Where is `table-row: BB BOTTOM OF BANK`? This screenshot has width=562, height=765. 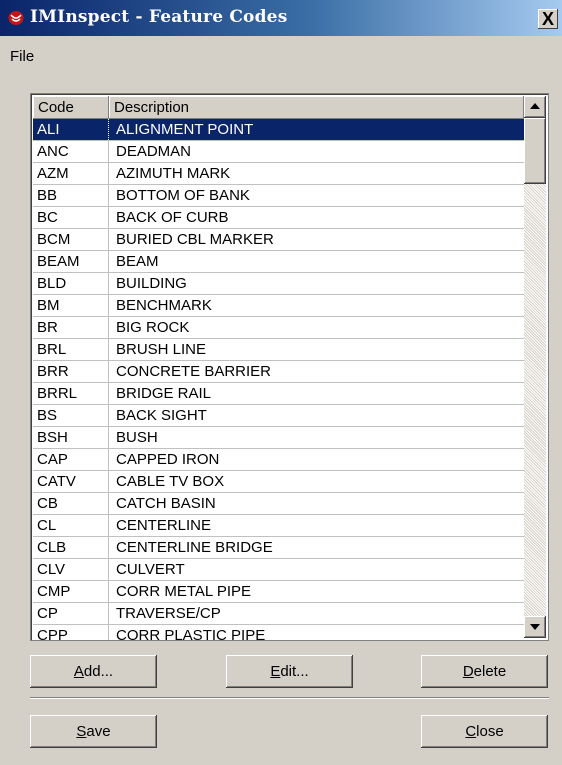
table-row: BB BOTTOM OF BANK is located at coordinates (278, 196).